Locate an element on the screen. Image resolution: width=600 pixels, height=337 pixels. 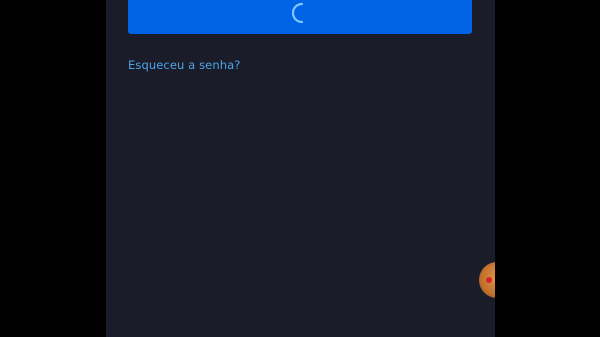
login-button is located at coordinates (300, 17).